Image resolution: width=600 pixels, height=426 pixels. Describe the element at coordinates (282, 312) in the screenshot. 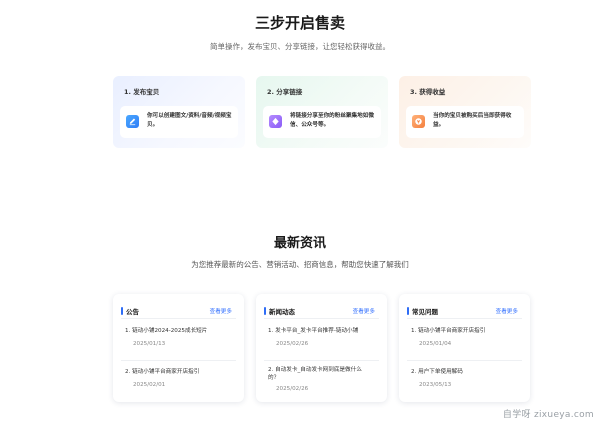

I see `card-title: 新闻动态` at that location.